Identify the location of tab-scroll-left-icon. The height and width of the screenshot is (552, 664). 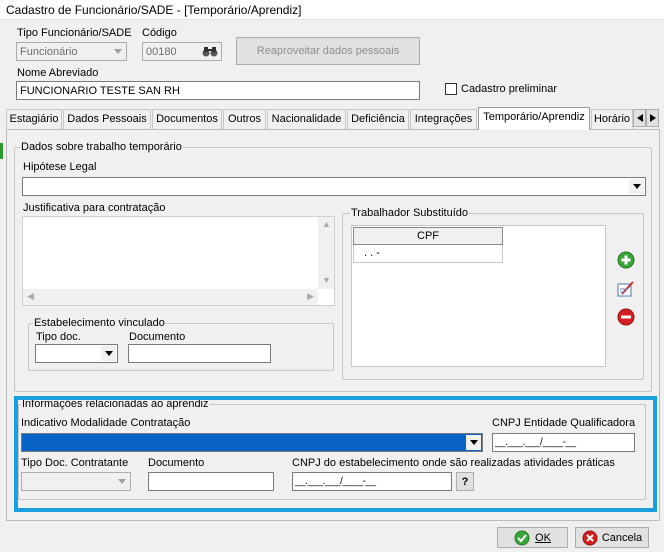
(639, 118).